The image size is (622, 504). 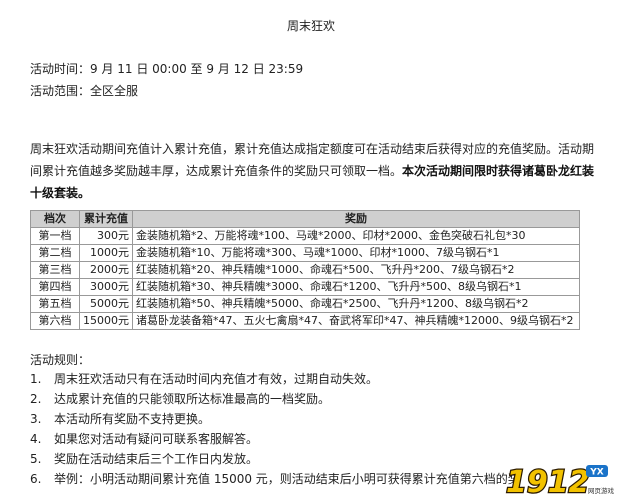 I want to click on tier-cell: 第二档, so click(x=55, y=253).